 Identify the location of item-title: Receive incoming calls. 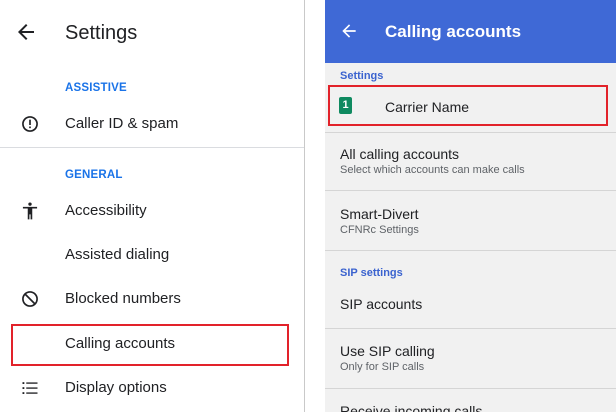
(411, 407).